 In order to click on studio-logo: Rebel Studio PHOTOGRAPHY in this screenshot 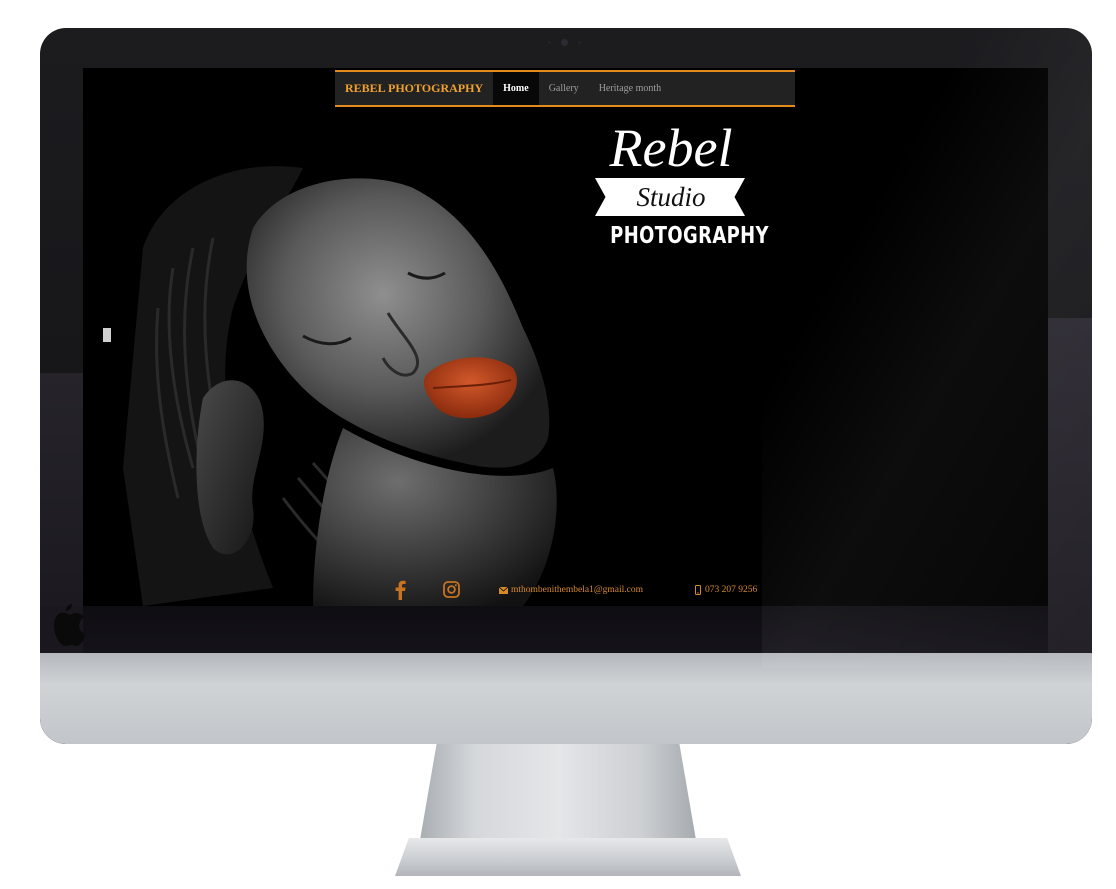, I will do `click(681, 185)`.